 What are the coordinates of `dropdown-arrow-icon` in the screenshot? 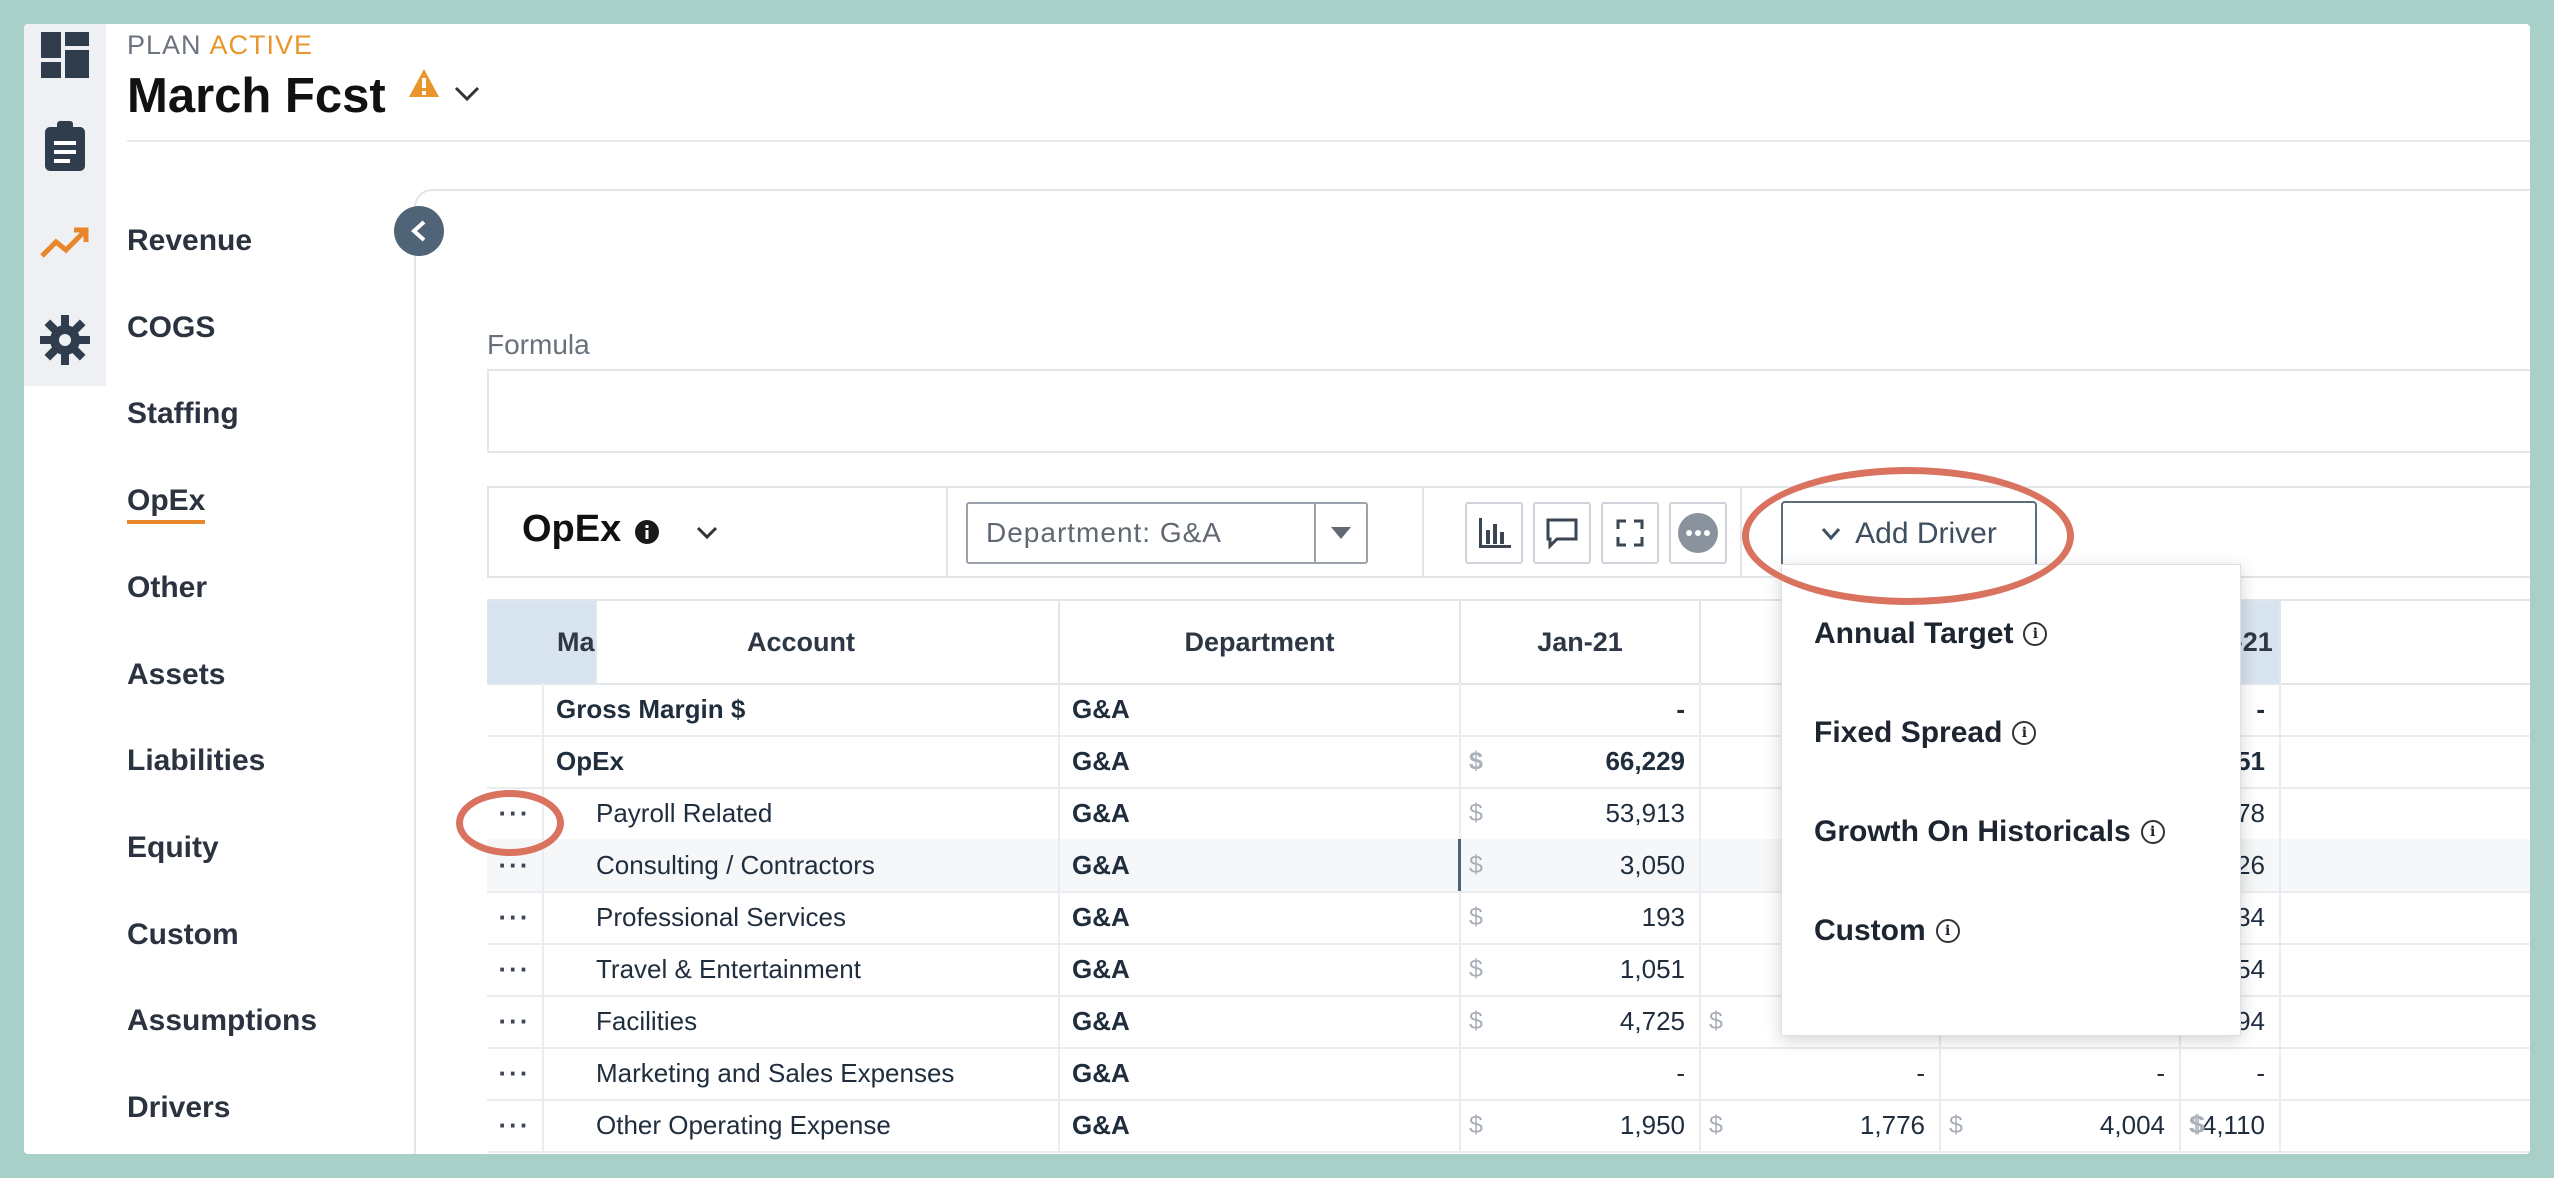 It's located at (1340, 533).